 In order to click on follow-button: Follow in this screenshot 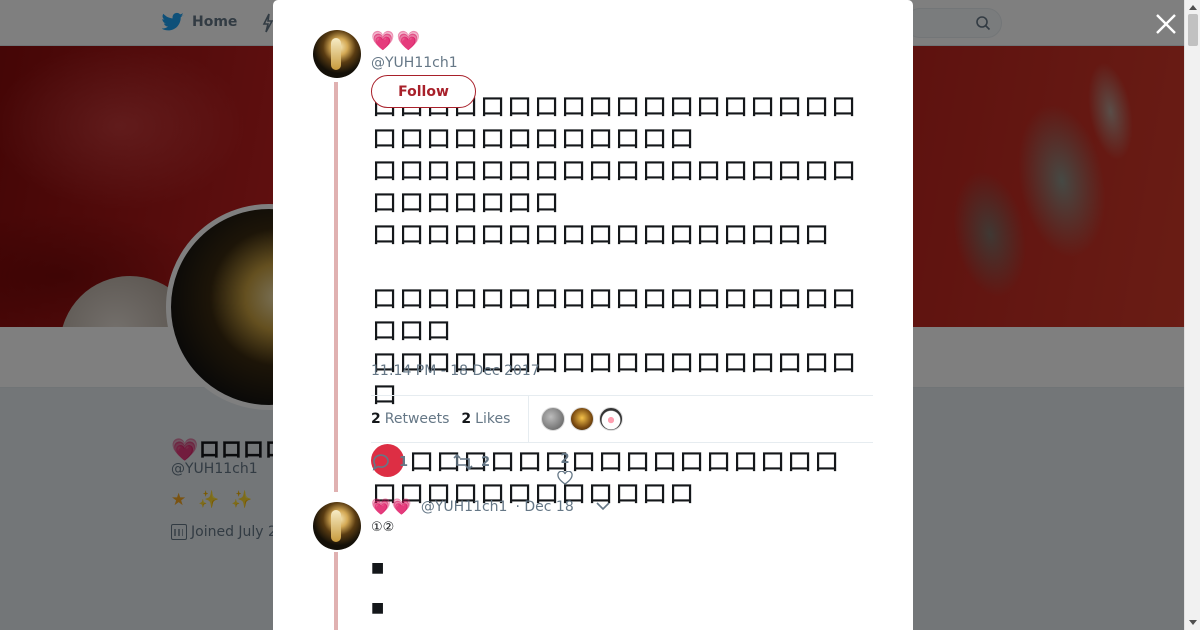, I will do `click(423, 91)`.